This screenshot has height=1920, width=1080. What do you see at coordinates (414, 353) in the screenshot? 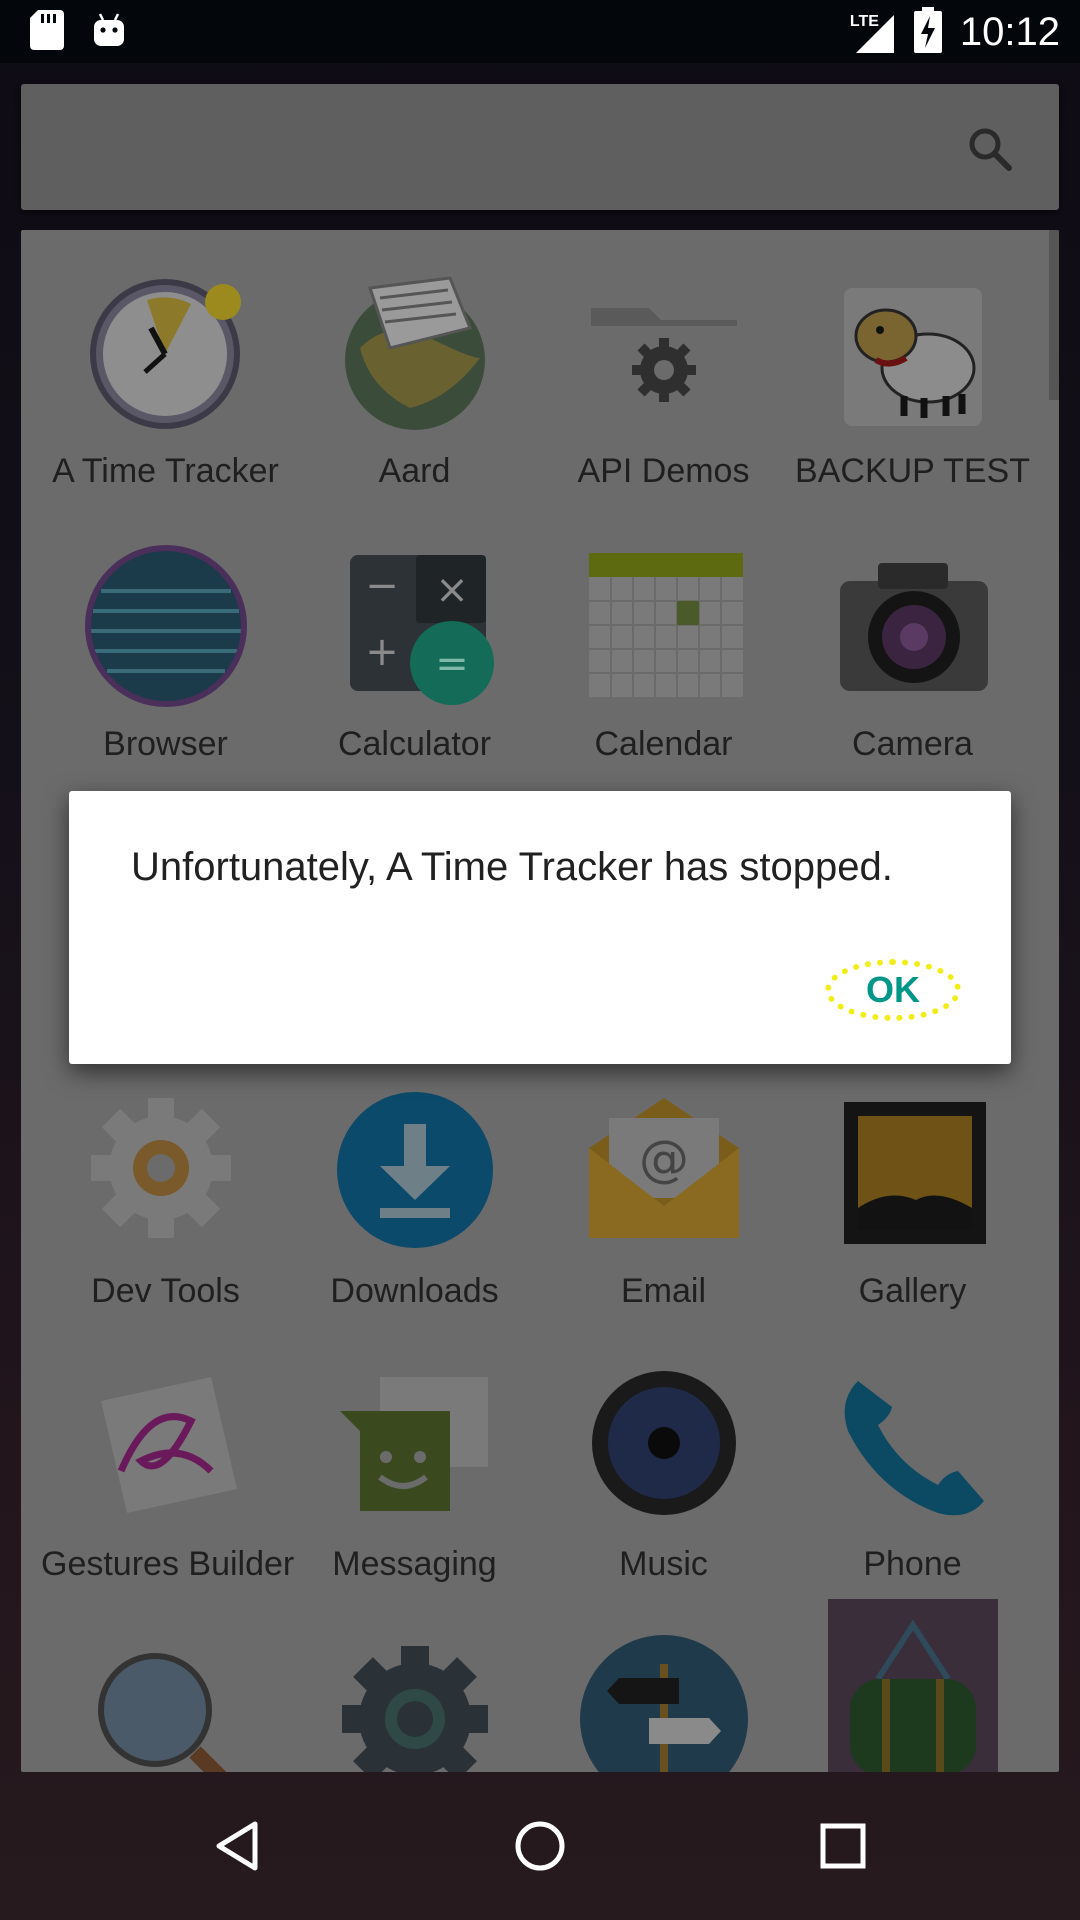
I see `aard-globe-icon` at bounding box center [414, 353].